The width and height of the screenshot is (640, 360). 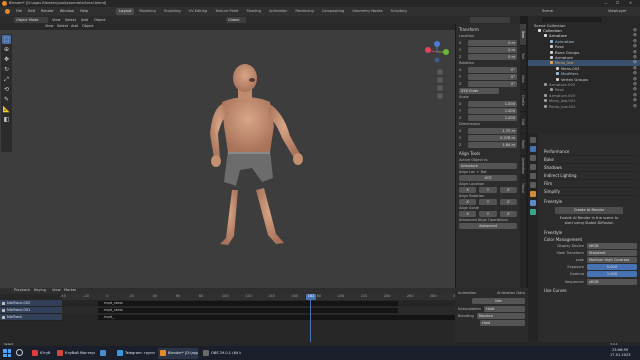 I want to click on outliner-search, so click(x=572, y=19).